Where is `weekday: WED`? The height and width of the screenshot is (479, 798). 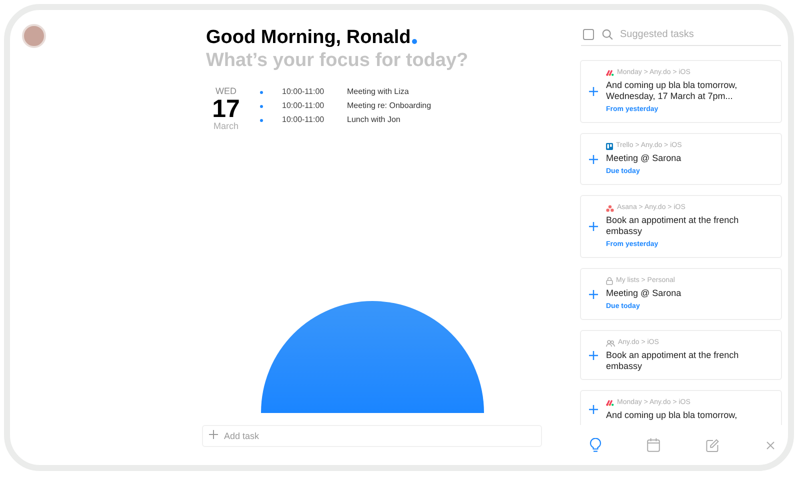
weekday: WED is located at coordinates (226, 91).